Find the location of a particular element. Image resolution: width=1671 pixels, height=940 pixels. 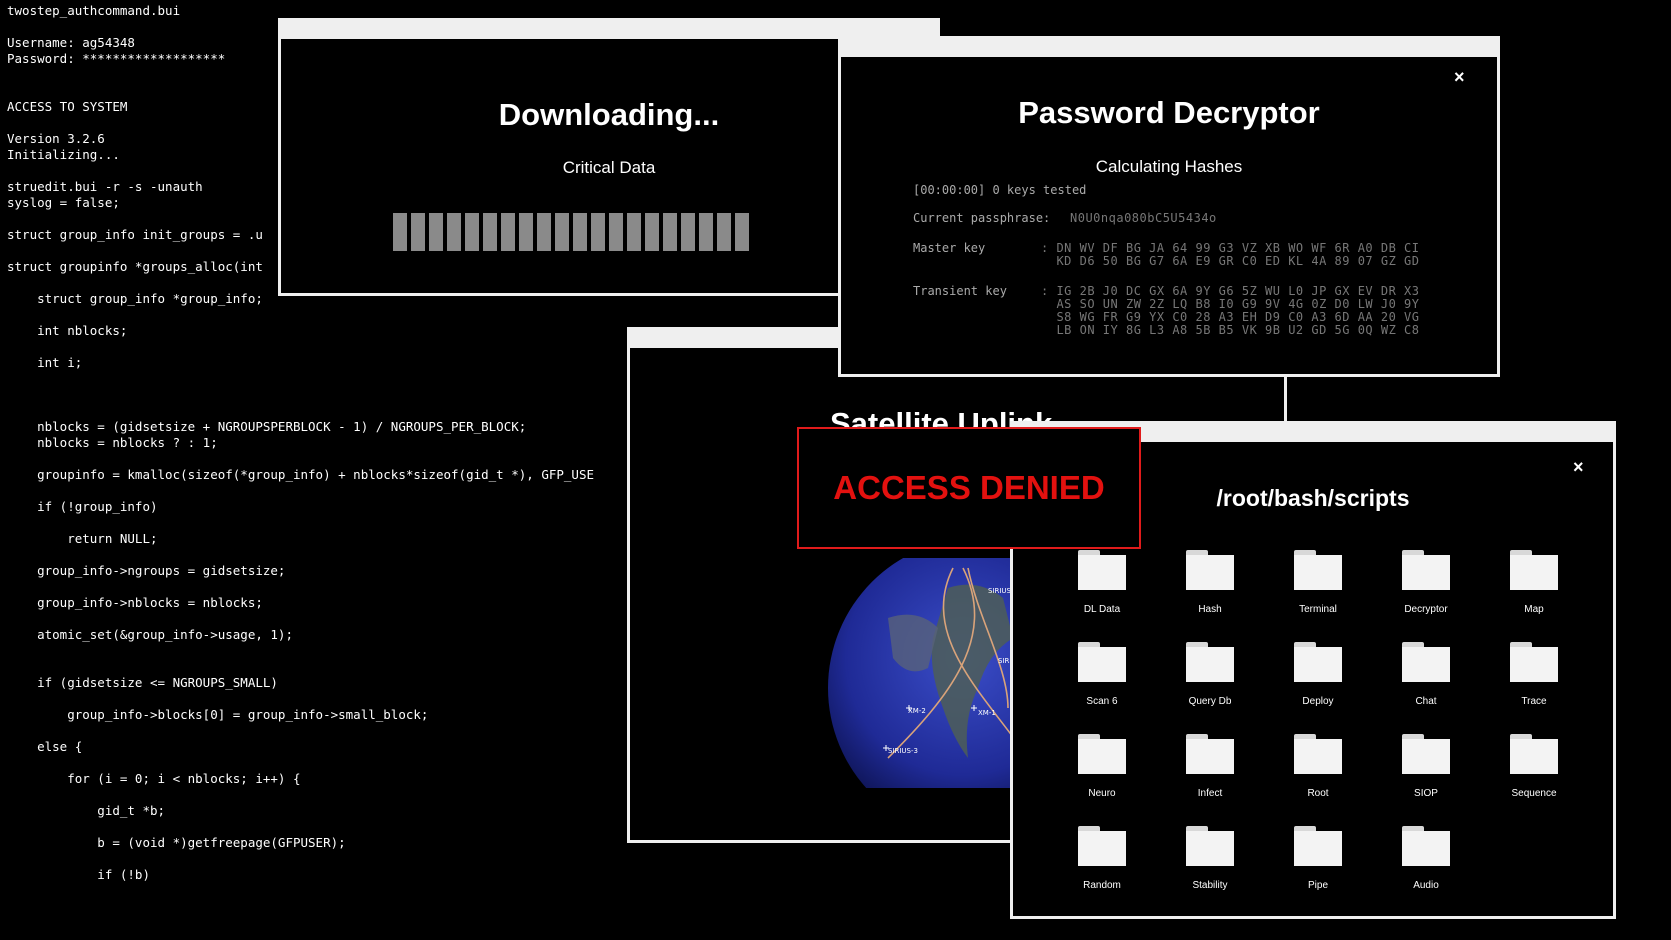

folder-item: Query Db is located at coordinates (1210, 680).